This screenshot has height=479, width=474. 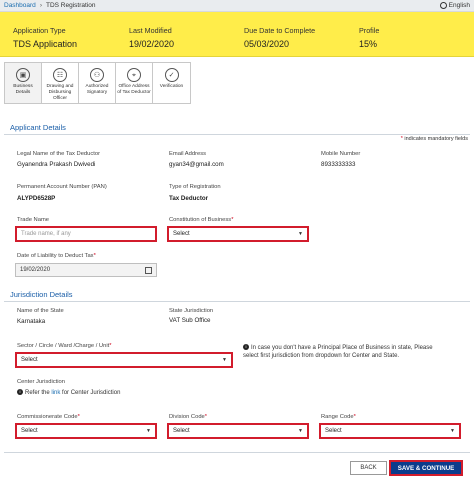 I want to click on constitution-select: Select ▼, so click(x=238, y=234).